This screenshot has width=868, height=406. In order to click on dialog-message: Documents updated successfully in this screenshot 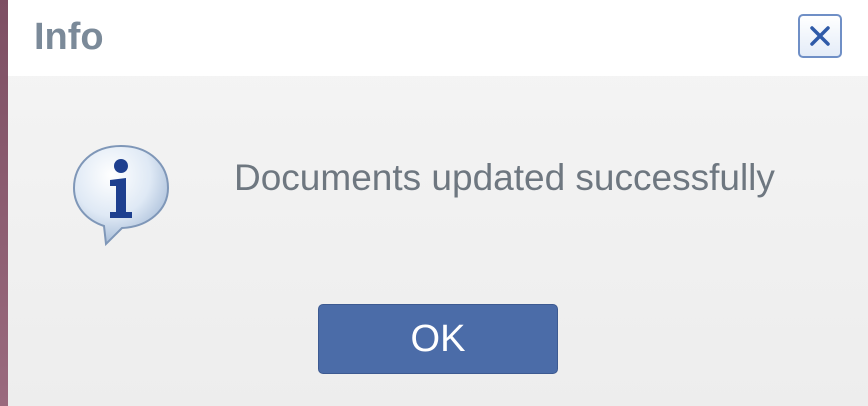, I will do `click(504, 177)`.